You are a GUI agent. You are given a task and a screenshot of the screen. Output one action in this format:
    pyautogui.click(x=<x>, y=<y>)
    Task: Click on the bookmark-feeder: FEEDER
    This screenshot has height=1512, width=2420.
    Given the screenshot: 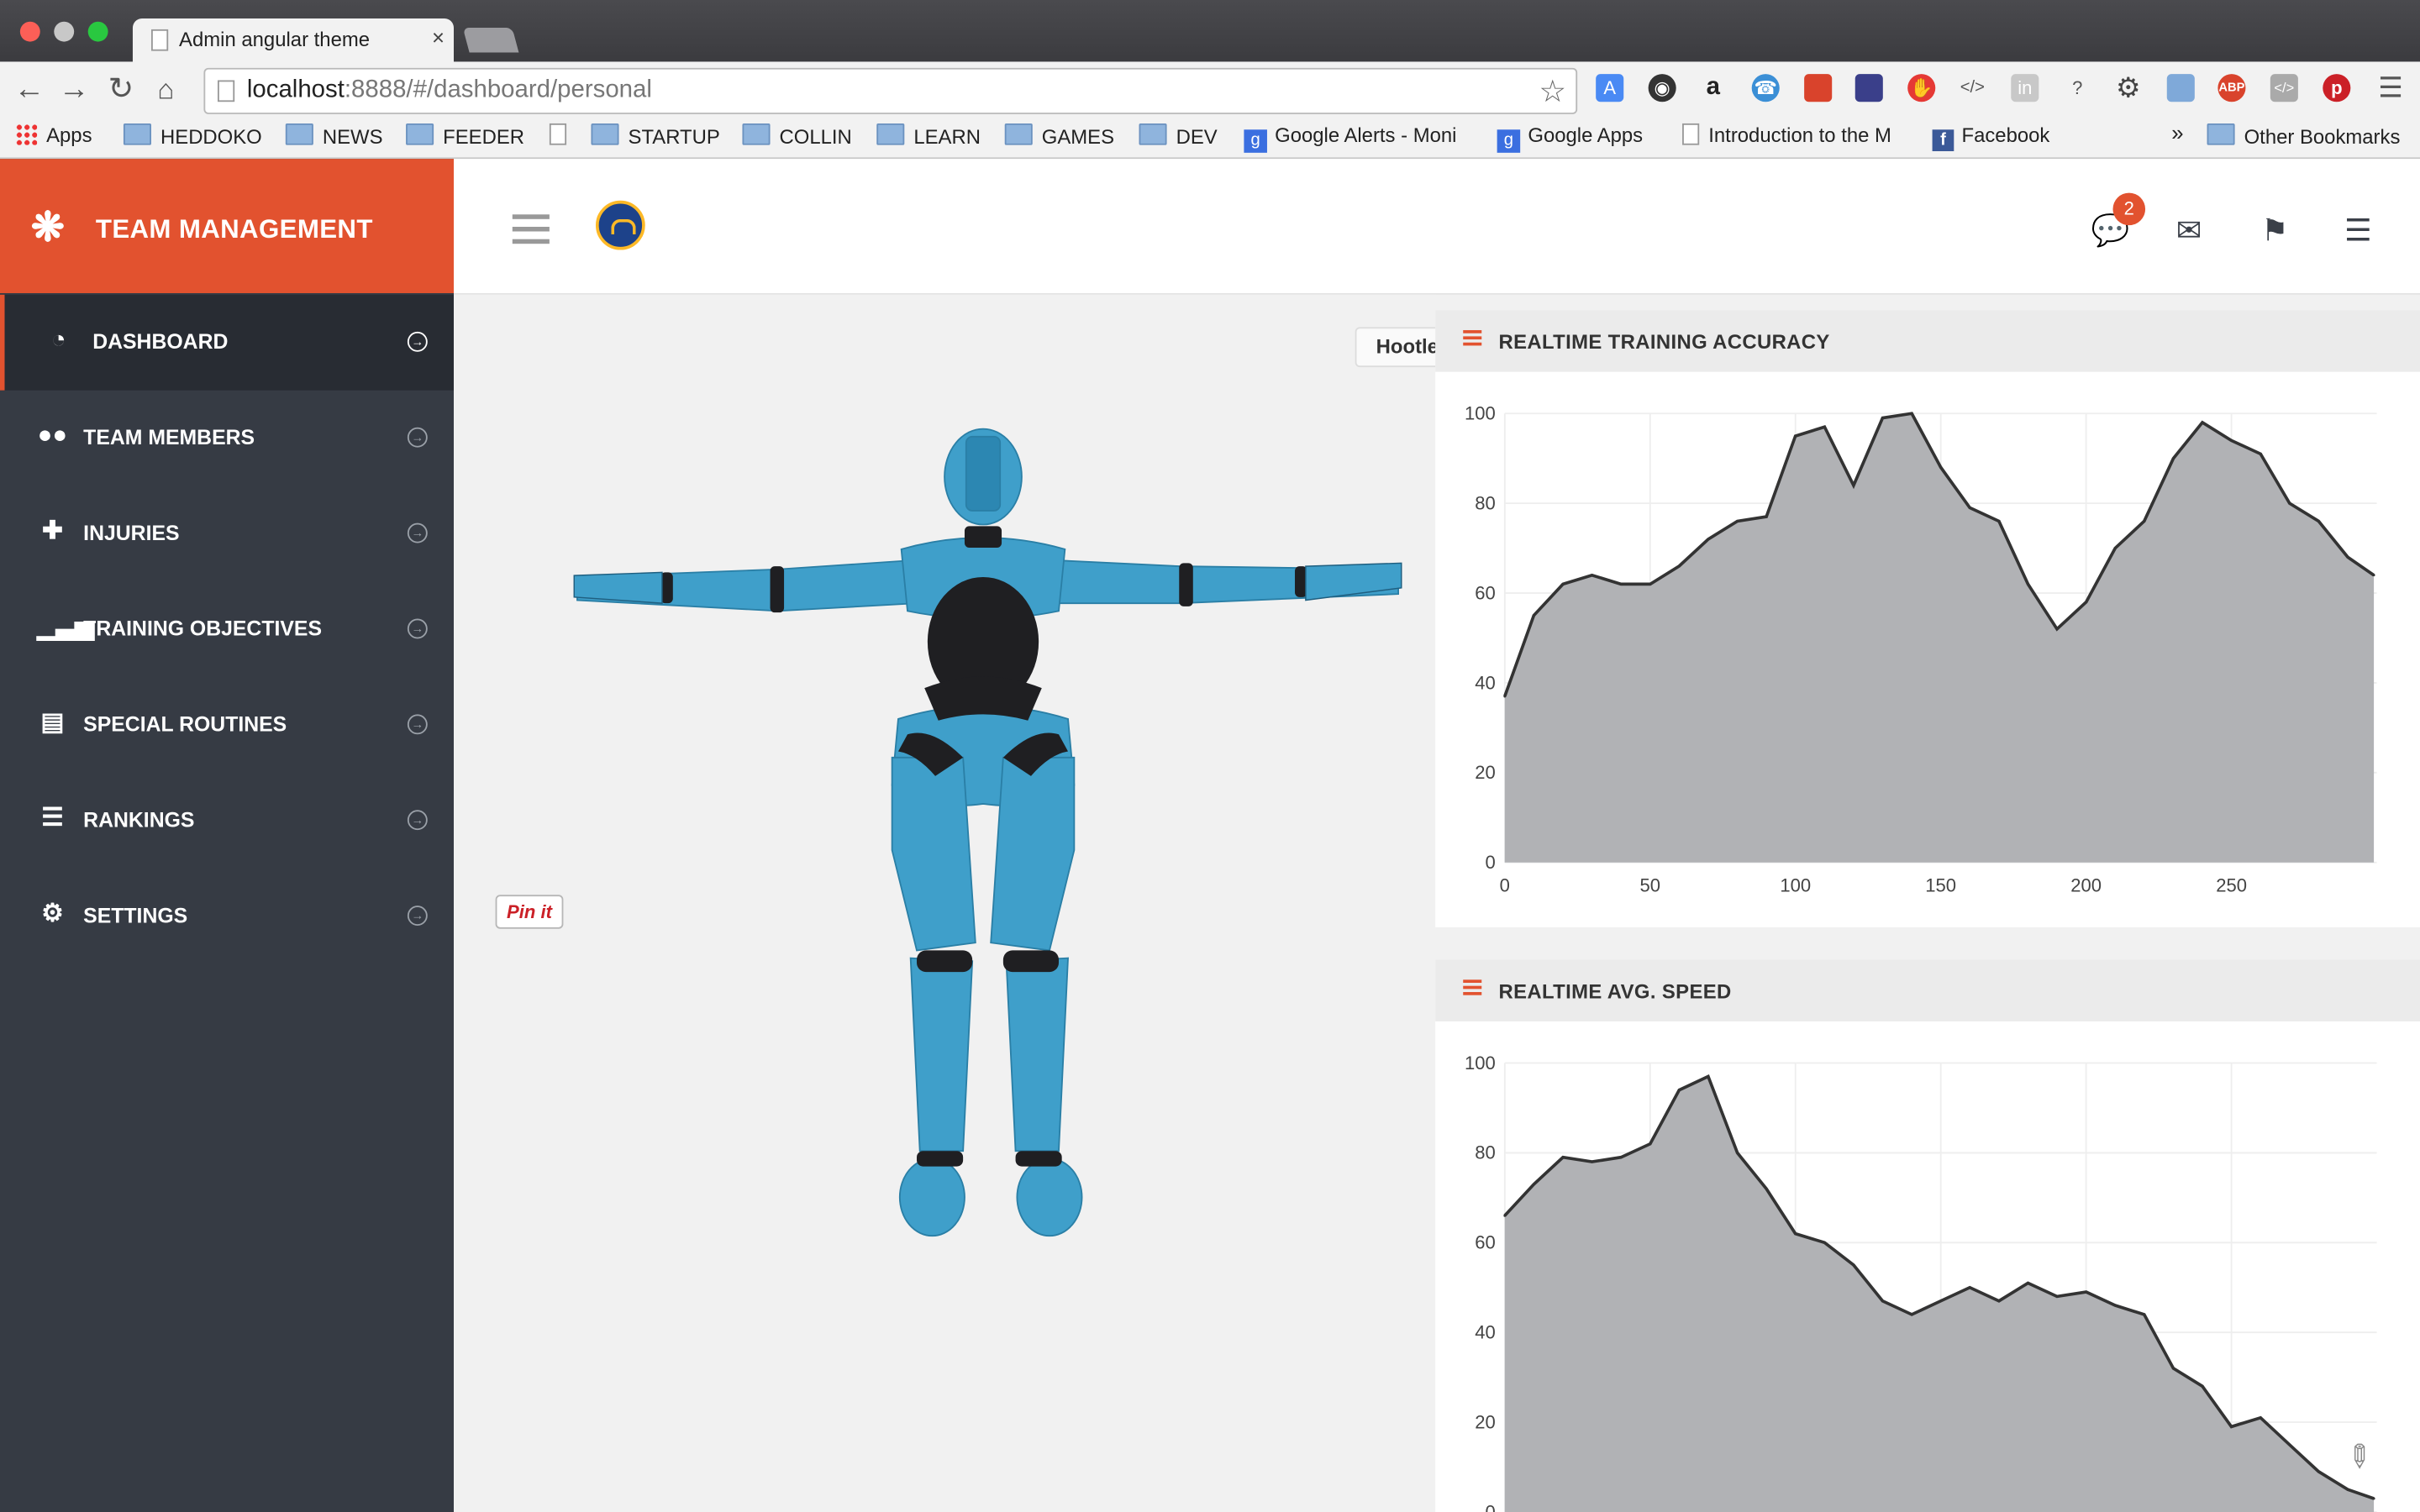 What is the action you would take?
    pyautogui.click(x=465, y=135)
    